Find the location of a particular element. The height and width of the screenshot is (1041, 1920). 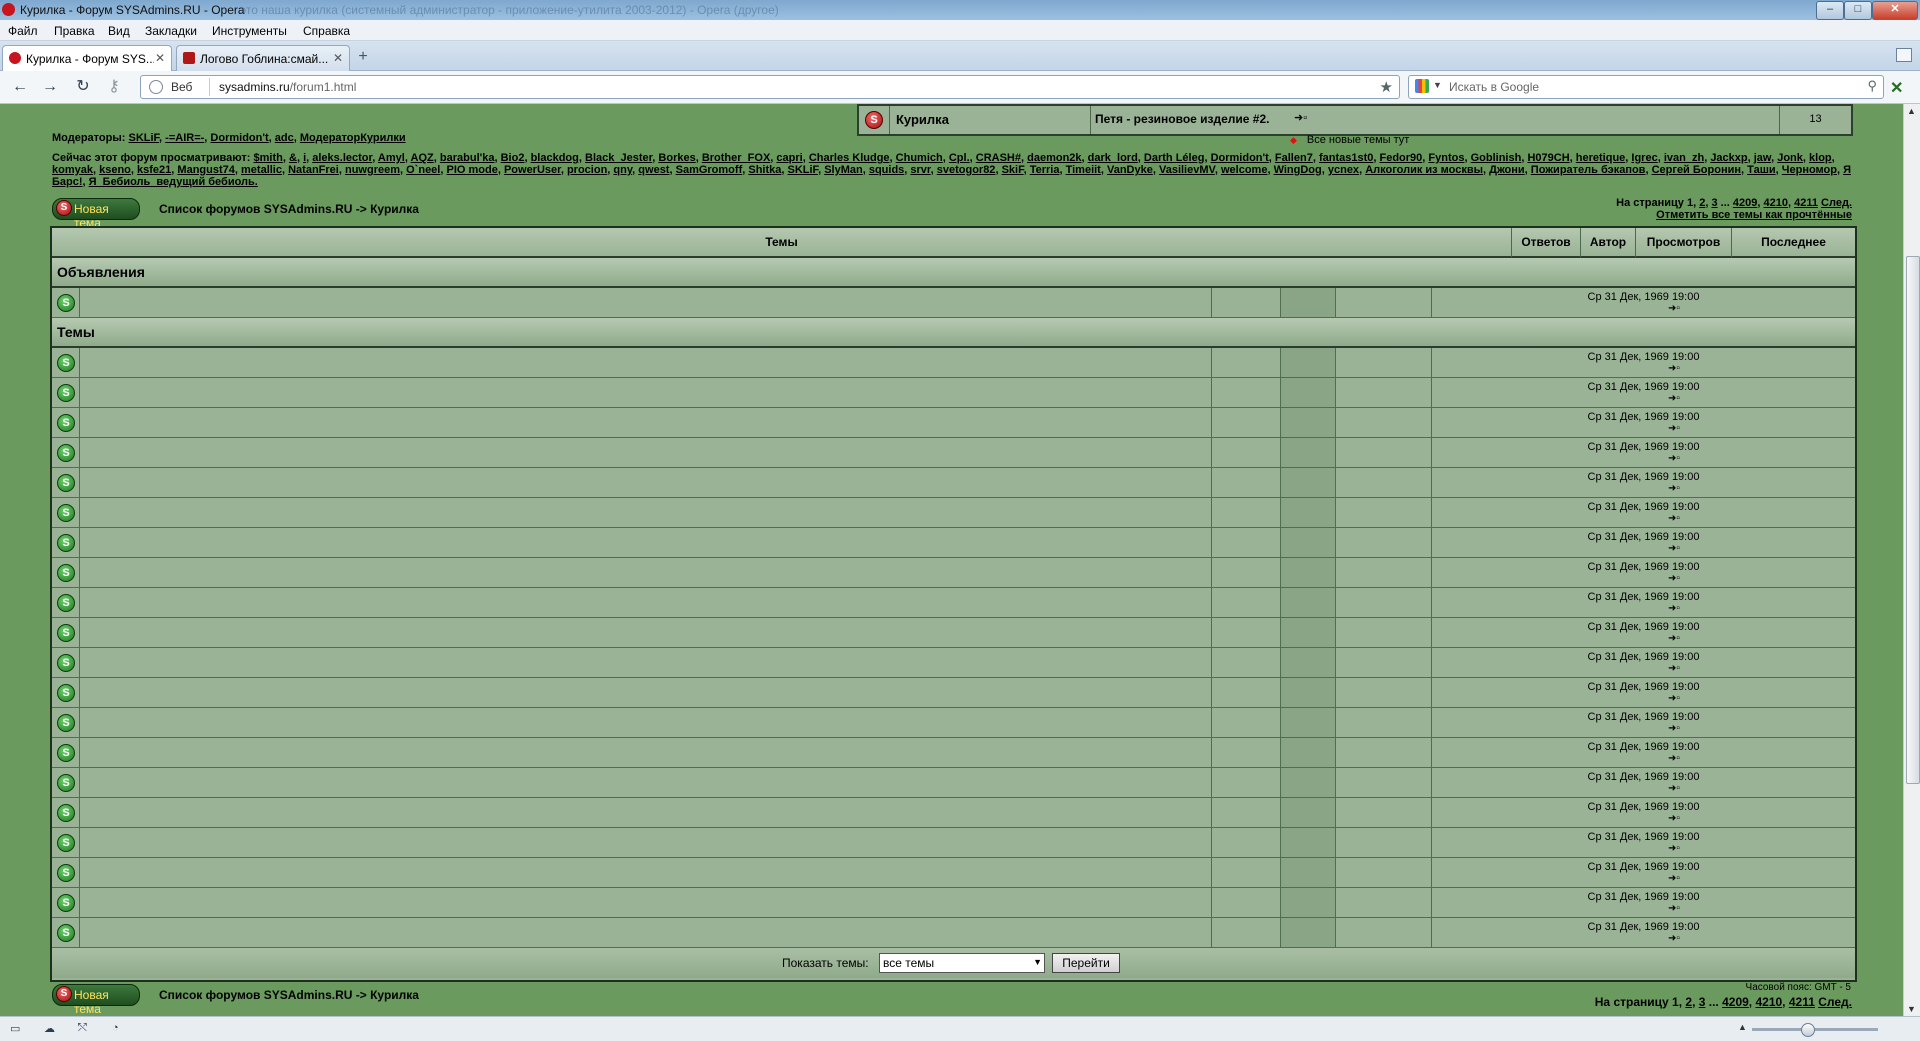

new-topic-button-bottom: S Новая тема is located at coordinates (96, 1000).